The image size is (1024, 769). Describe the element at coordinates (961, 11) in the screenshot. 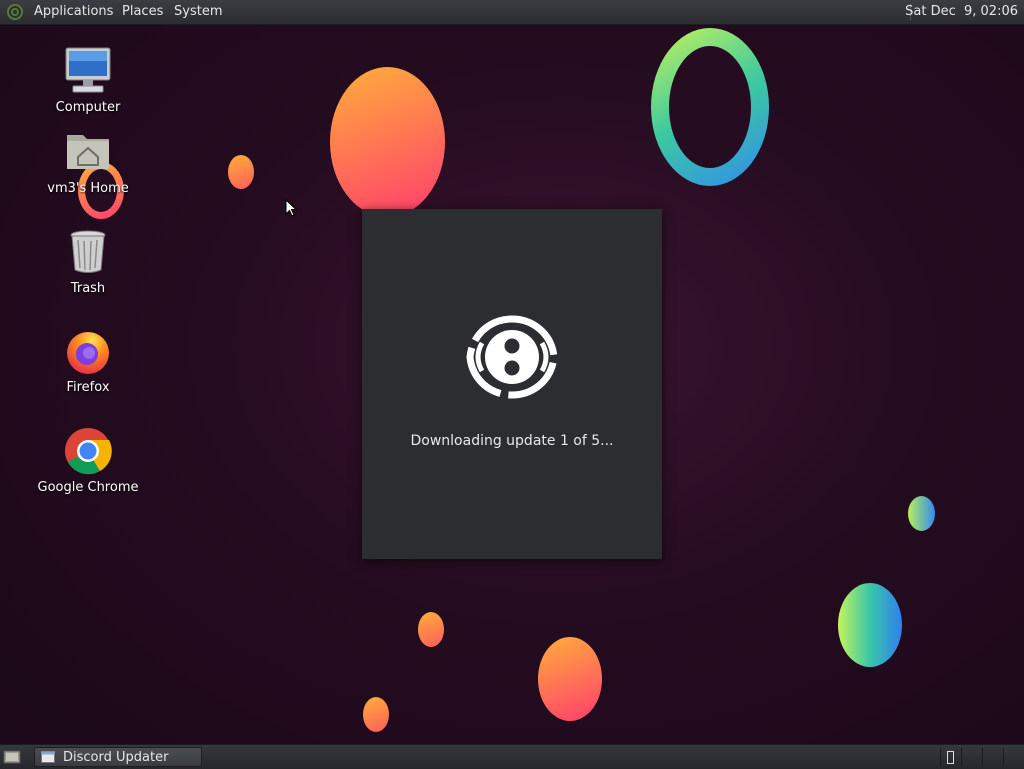

I see `clock: Sat Dec 9, 02:06` at that location.